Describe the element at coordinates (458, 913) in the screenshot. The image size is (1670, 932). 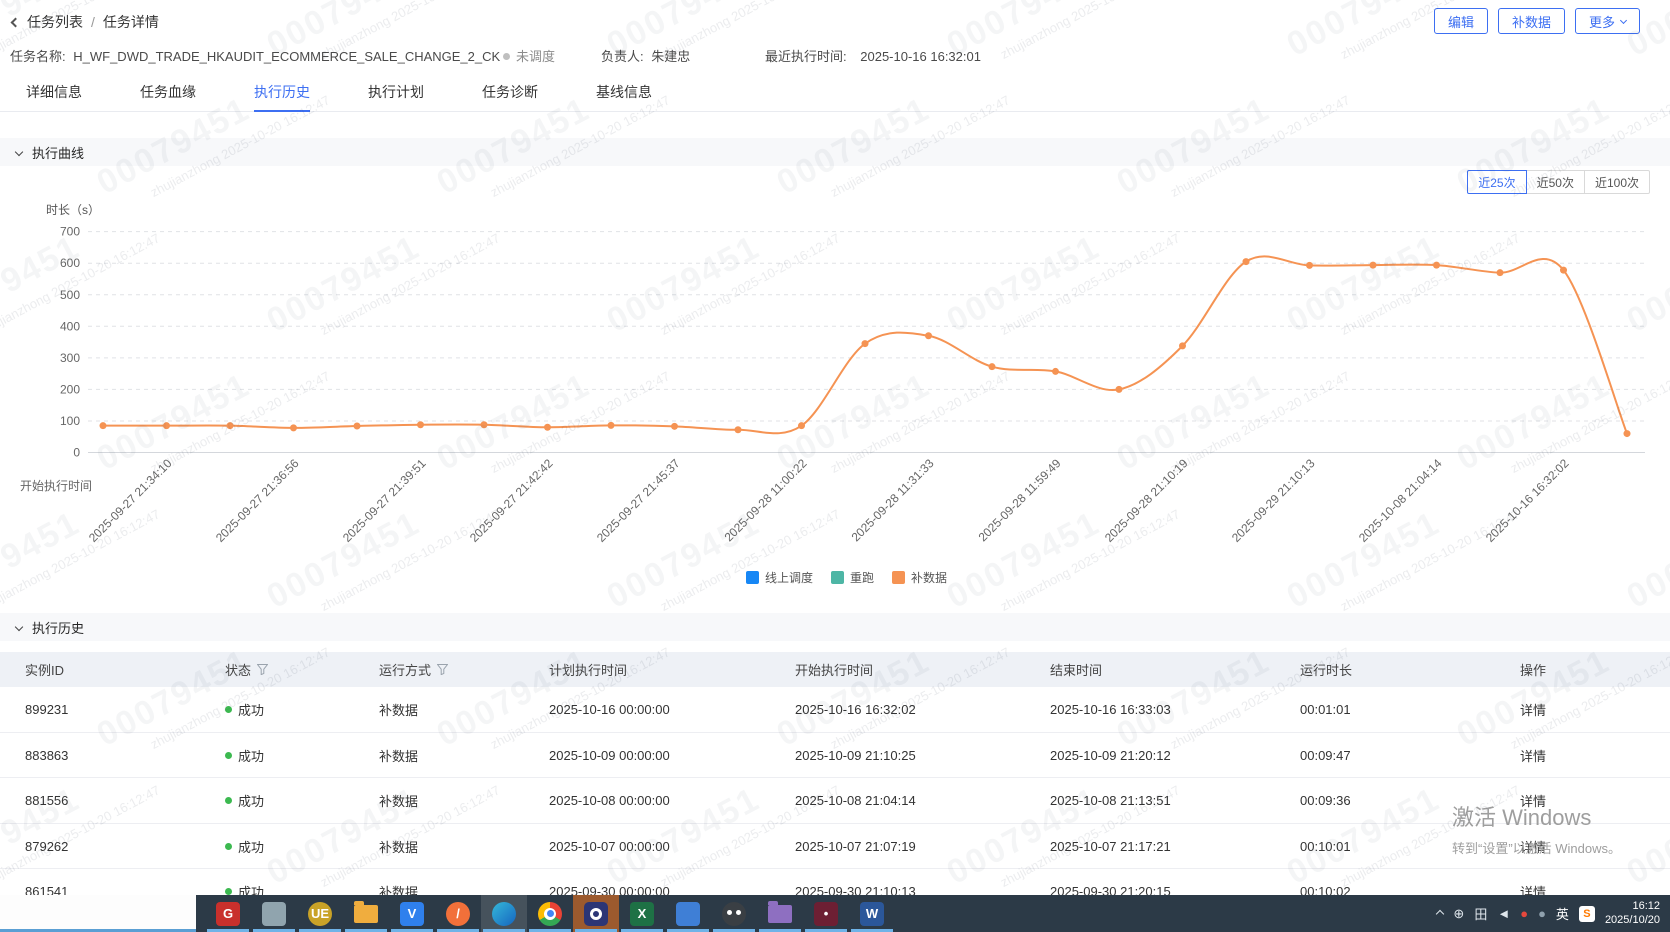
I see `pencil-app-icon: /` at that location.